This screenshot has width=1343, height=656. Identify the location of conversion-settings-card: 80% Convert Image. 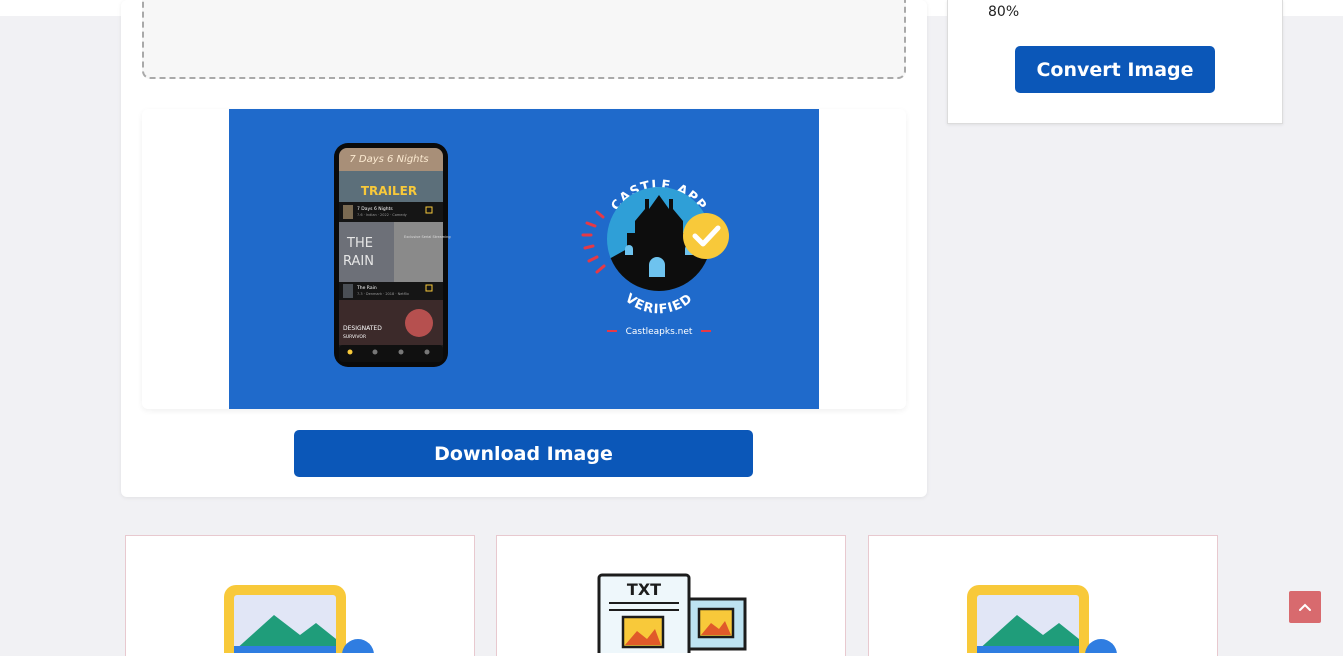
(1115, 62).